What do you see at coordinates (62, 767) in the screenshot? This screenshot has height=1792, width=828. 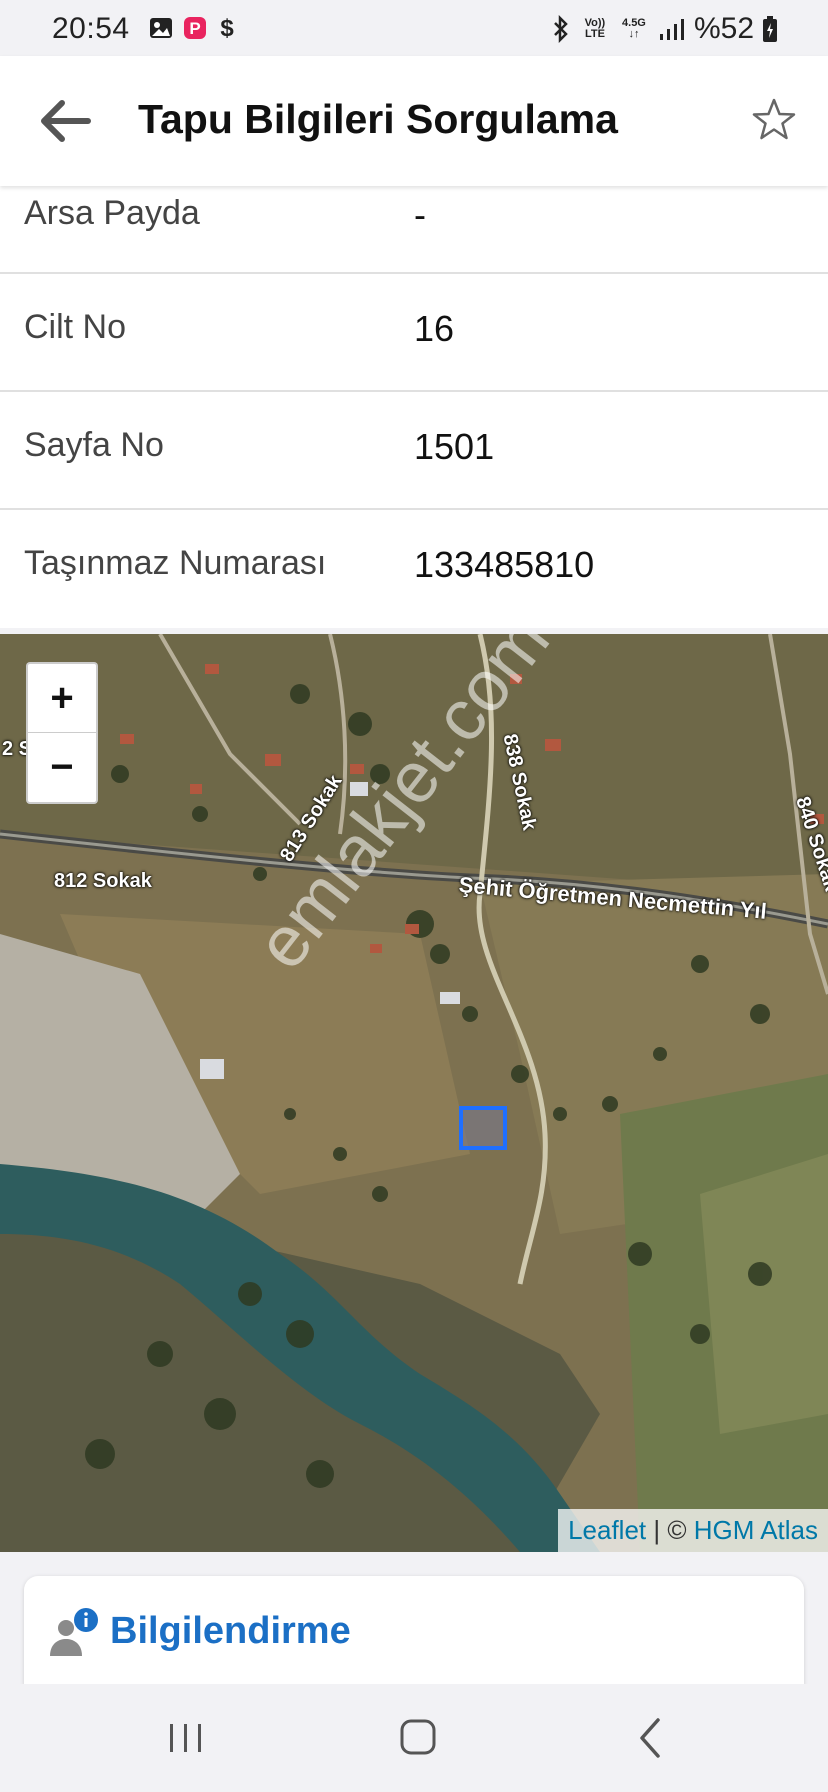 I see `zoom-out-button: −` at bounding box center [62, 767].